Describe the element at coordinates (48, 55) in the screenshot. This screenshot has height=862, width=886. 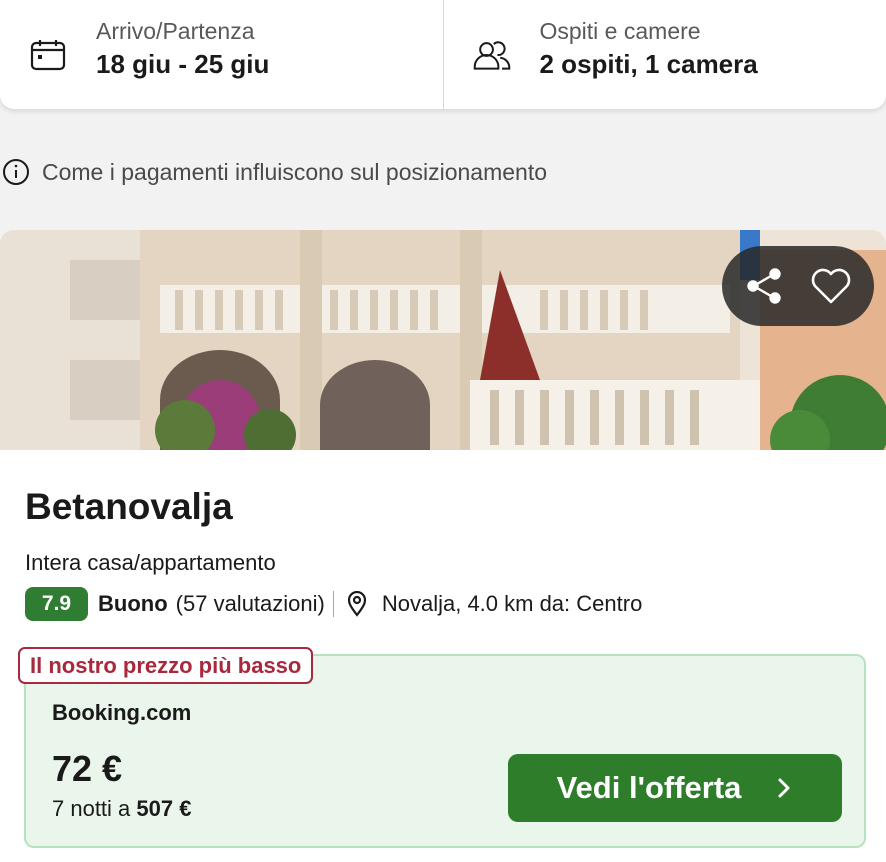
I see `calendar-icon` at that location.